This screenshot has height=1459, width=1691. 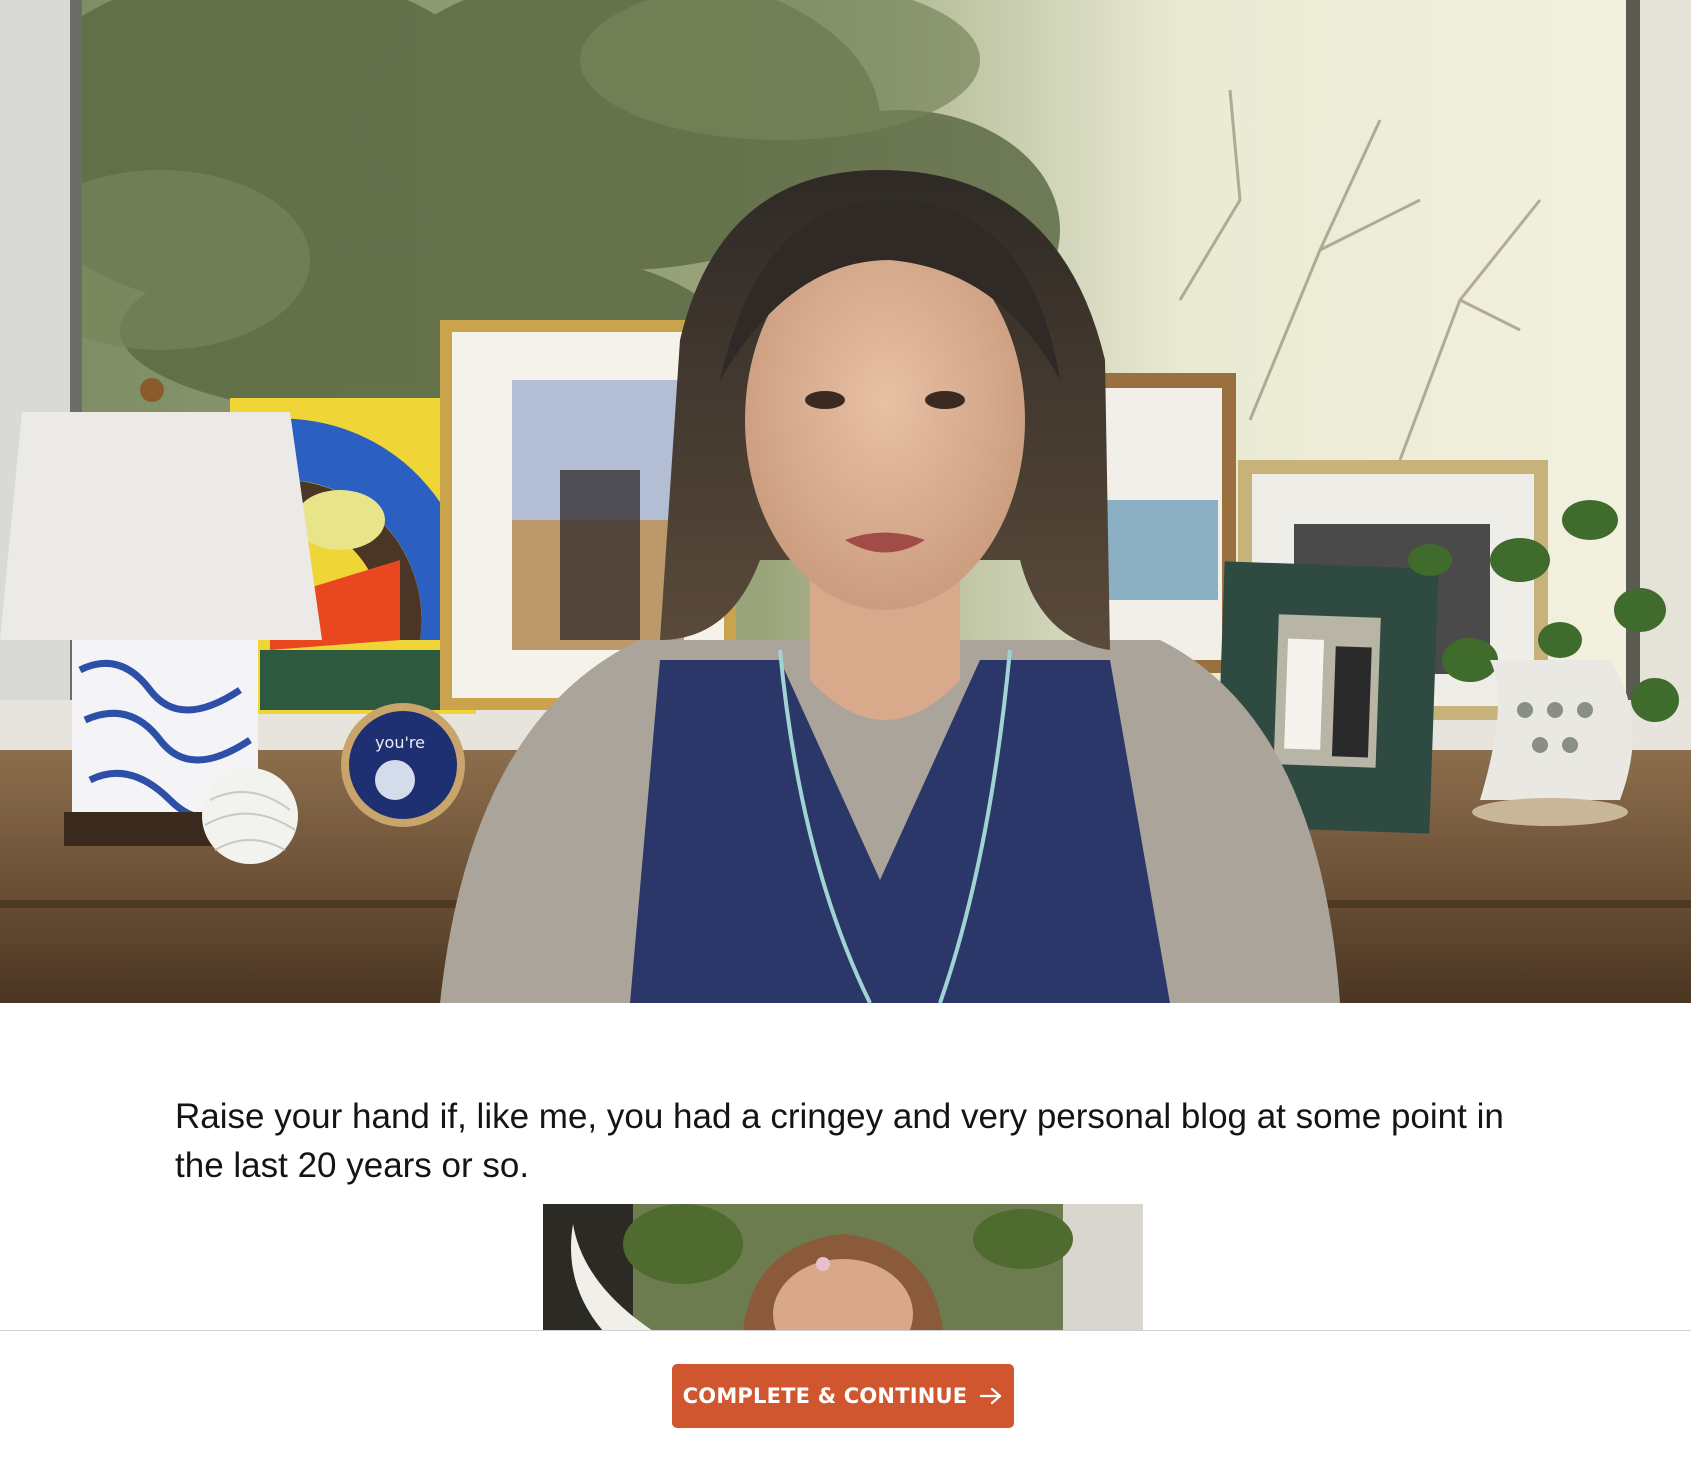 What do you see at coordinates (400, 742) in the screenshot?
I see `hoop-text: you're` at bounding box center [400, 742].